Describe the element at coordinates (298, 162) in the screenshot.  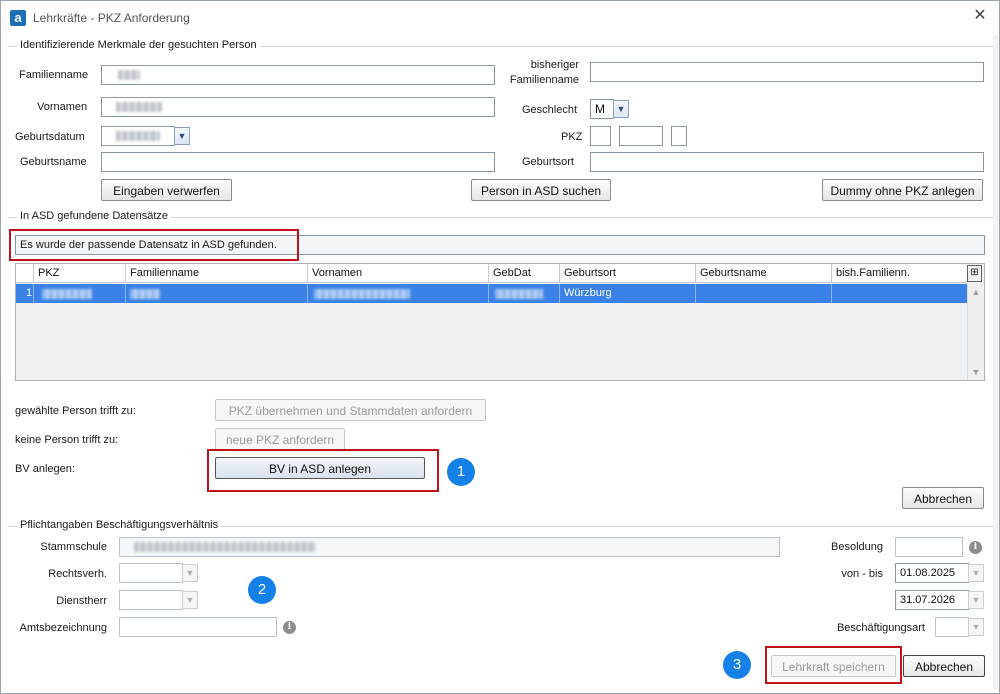
I see `geburtsname-input` at that location.